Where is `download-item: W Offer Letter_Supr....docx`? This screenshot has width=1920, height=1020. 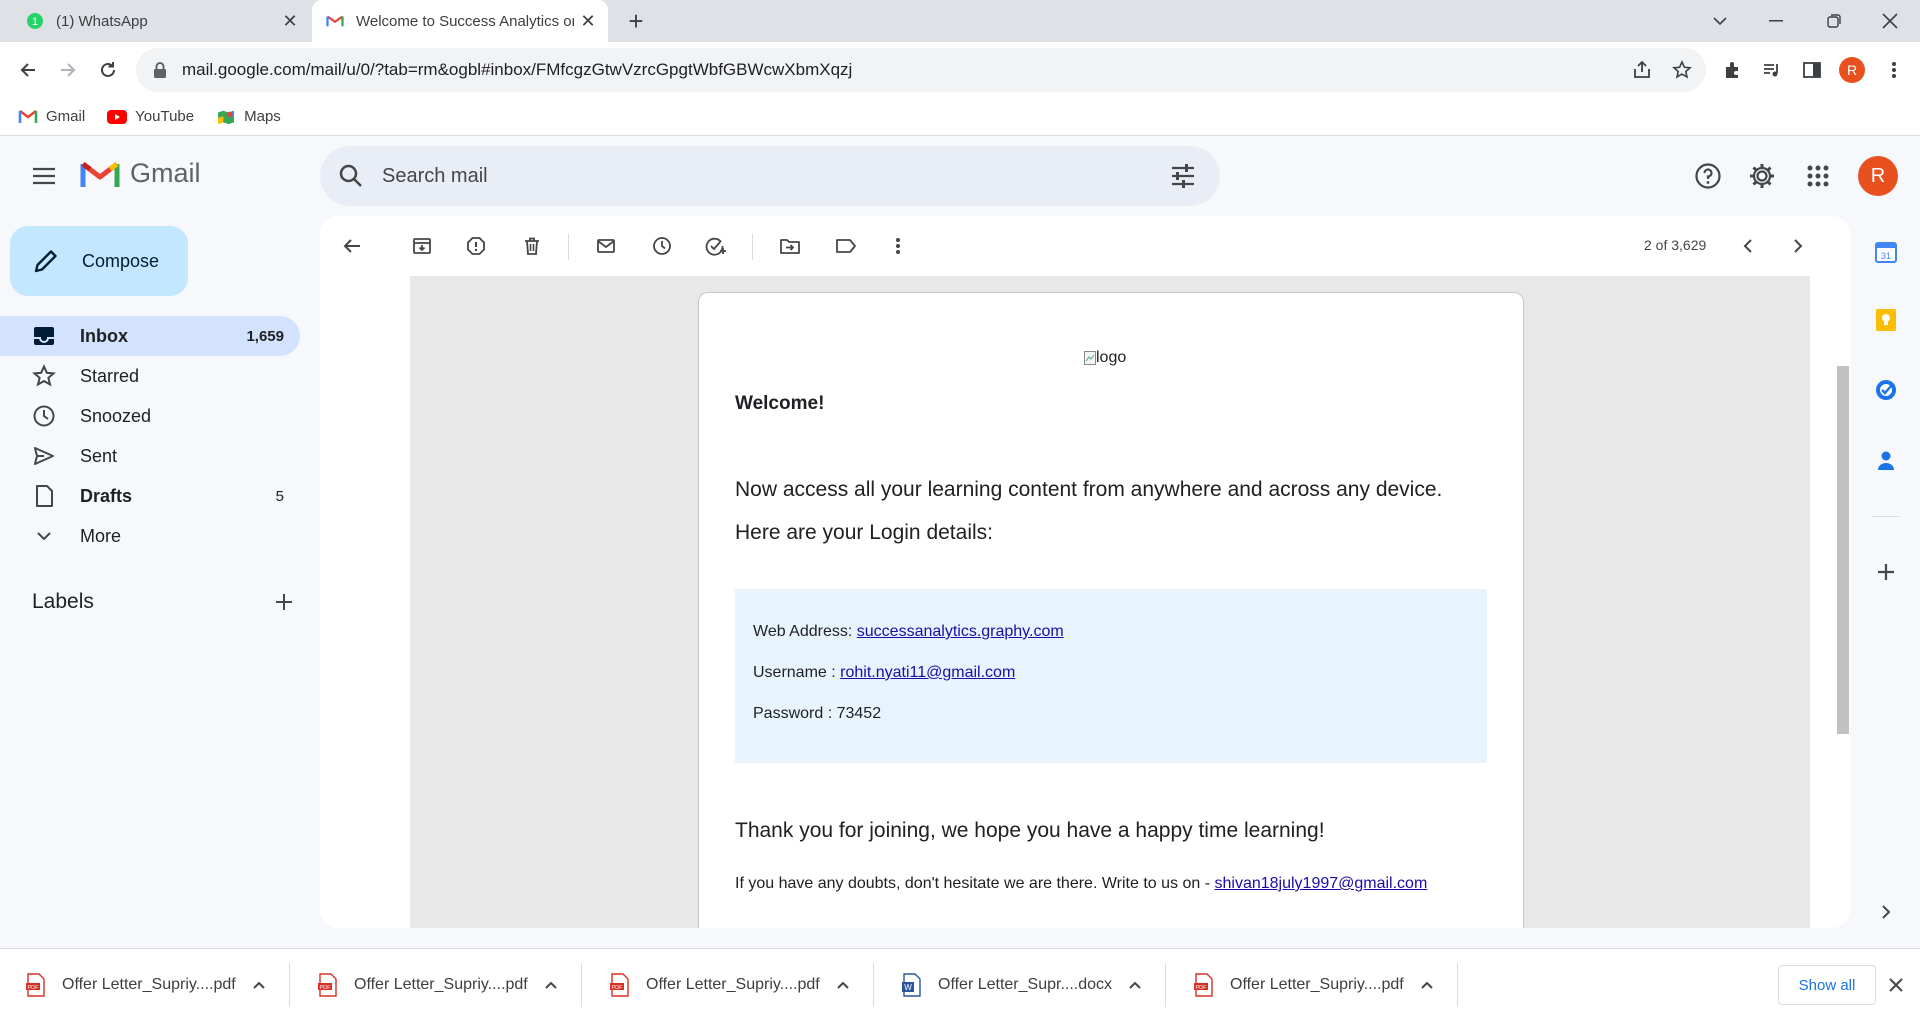 download-item: W Offer Letter_Supr....docx is located at coordinates (1021, 985).